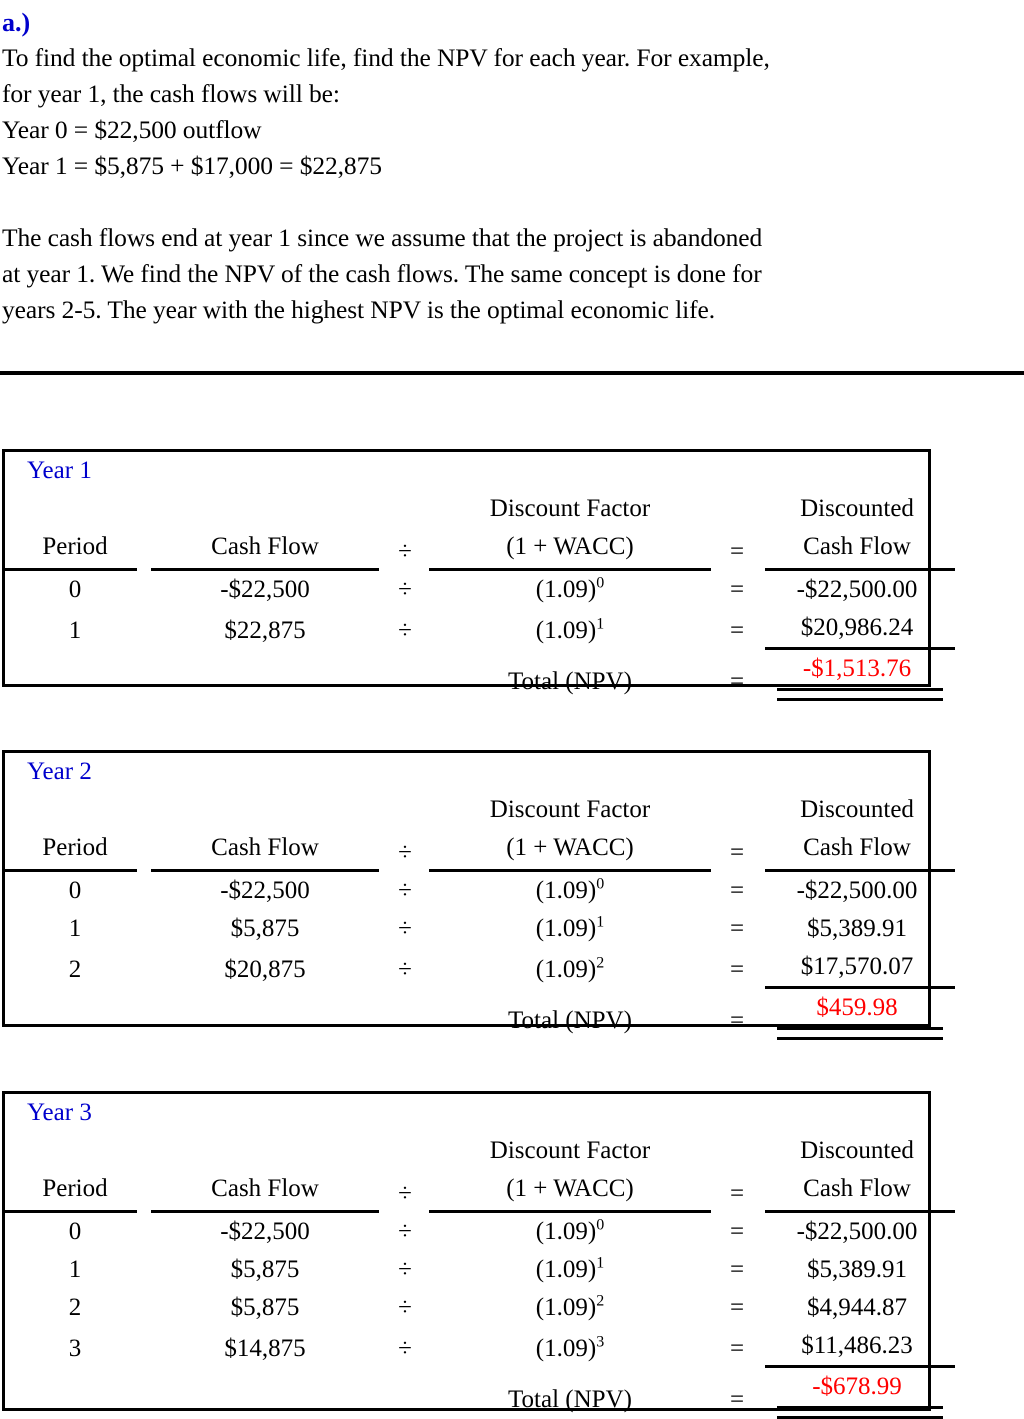  Describe the element at coordinates (75, 1348) in the screenshot. I see `cell-period: 3` at that location.